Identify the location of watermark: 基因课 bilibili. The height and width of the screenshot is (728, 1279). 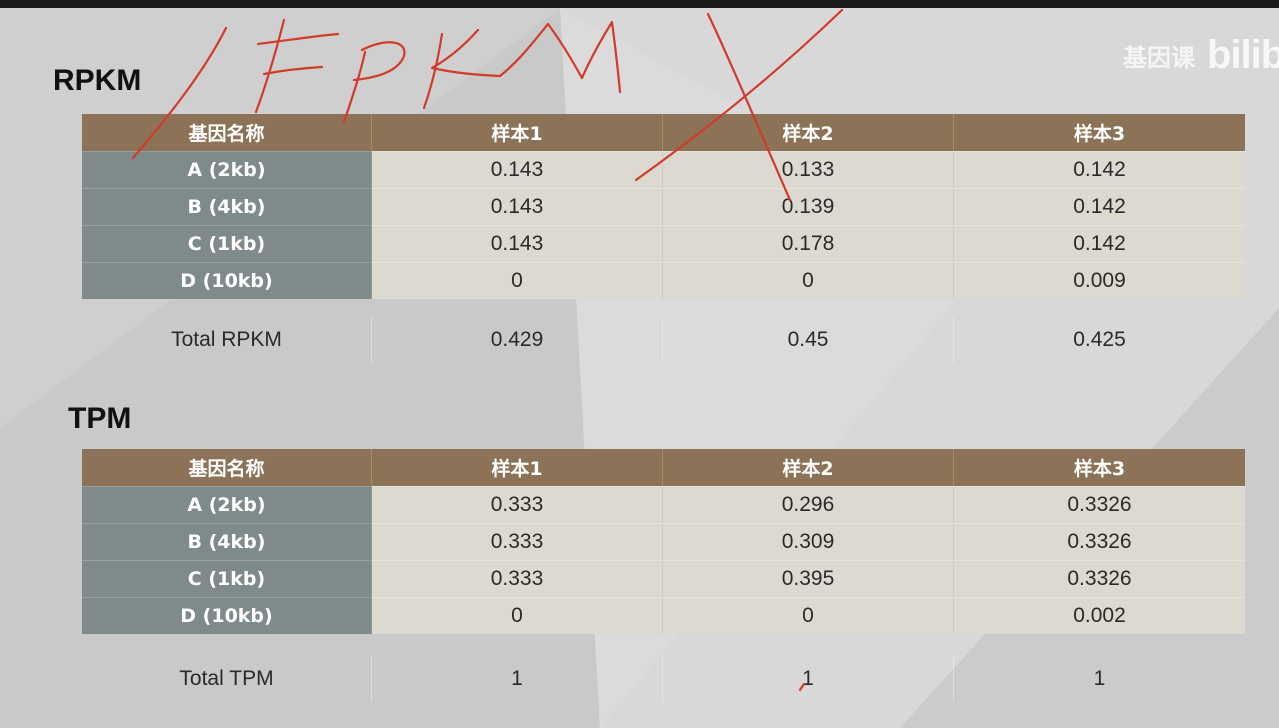
(1201, 55).